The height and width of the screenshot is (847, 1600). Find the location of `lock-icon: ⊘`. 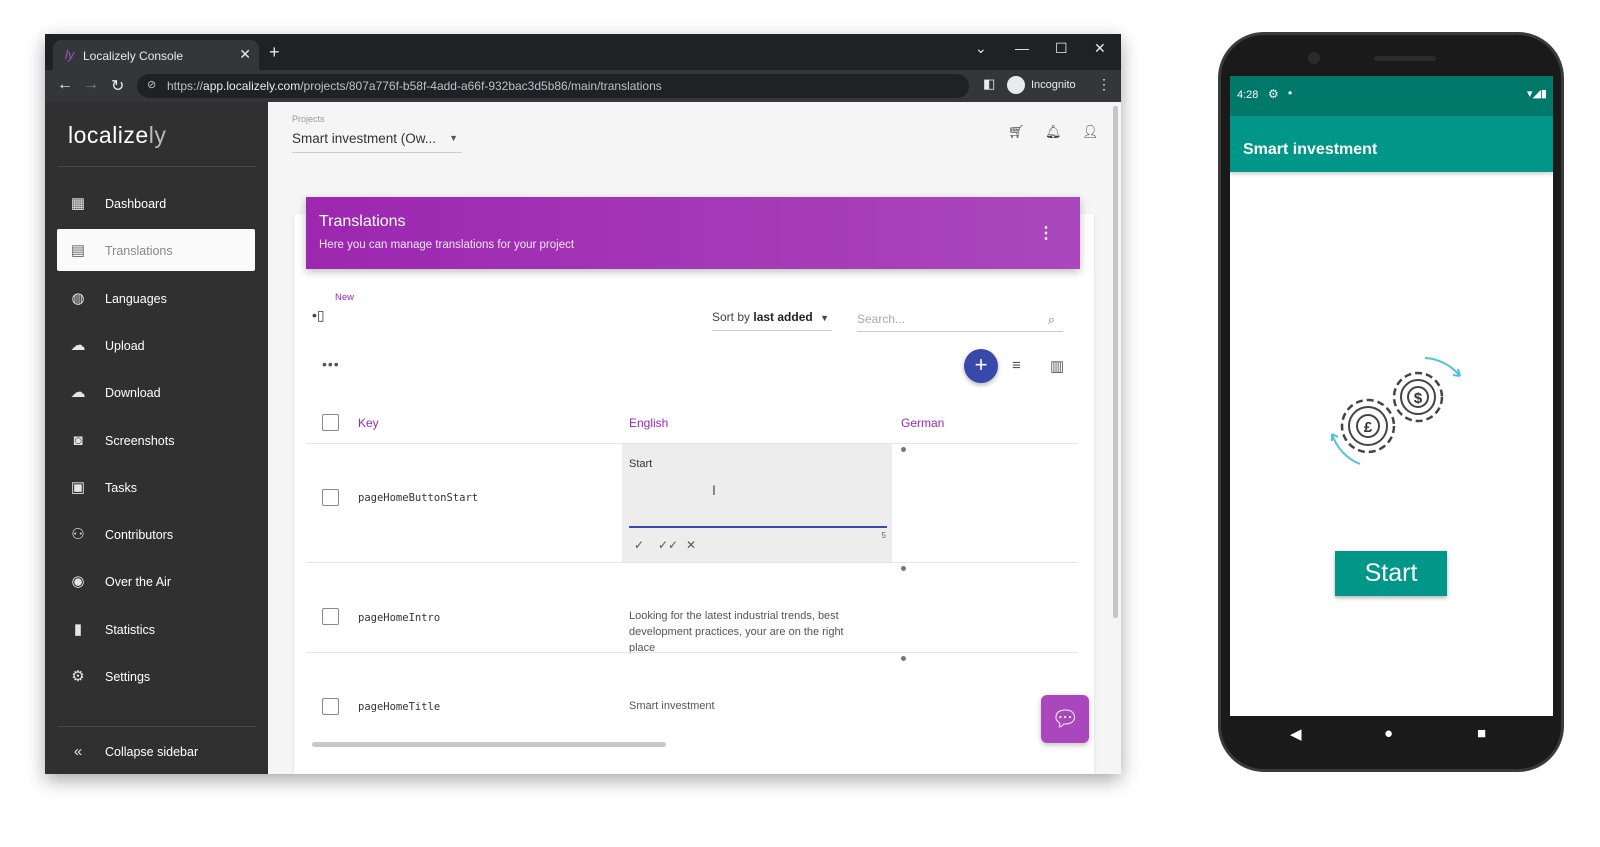

lock-icon: ⊘ is located at coordinates (152, 85).